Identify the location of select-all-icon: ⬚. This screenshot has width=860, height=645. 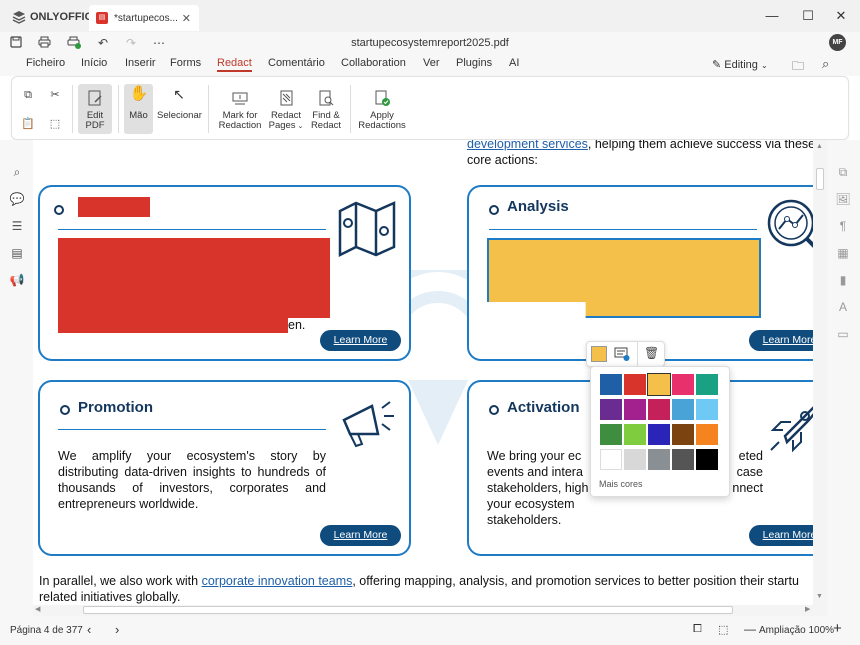
(55, 124).